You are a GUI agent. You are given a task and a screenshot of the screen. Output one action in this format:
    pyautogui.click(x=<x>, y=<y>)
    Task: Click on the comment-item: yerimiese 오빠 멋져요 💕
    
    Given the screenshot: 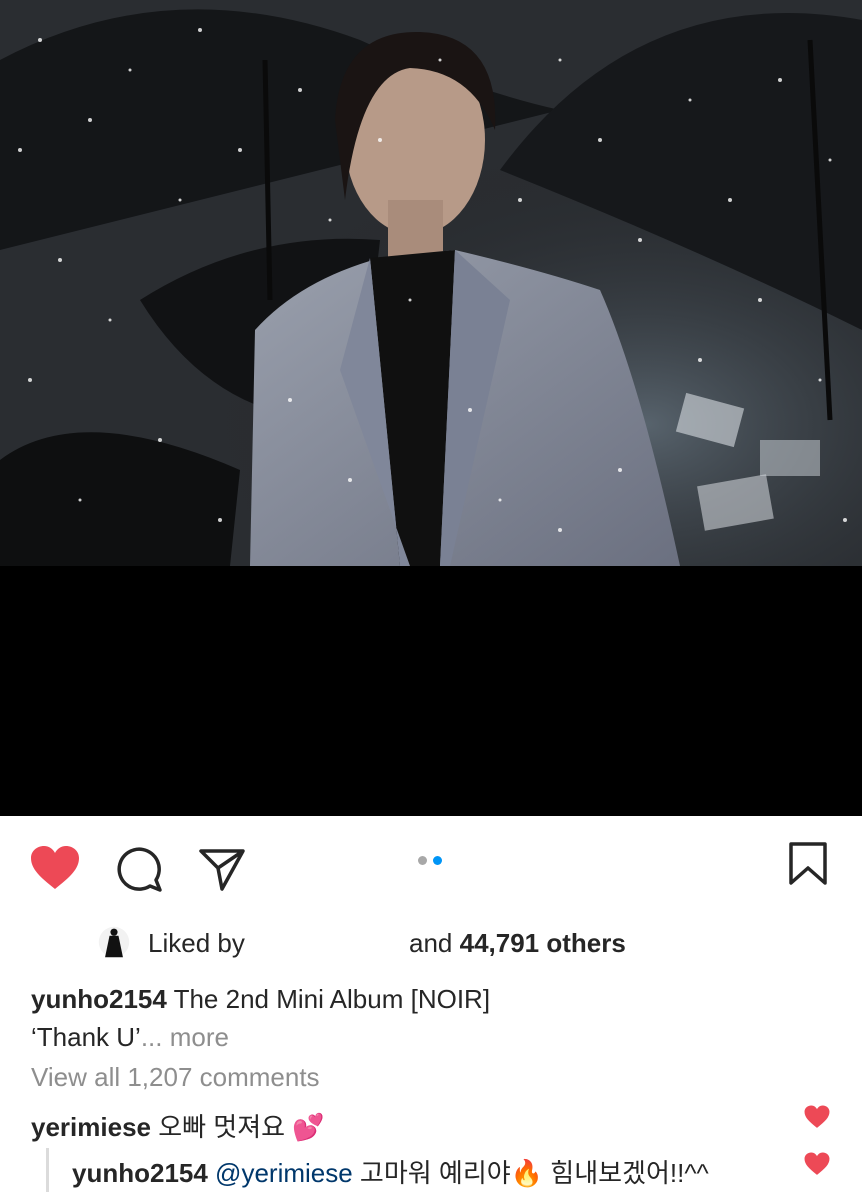 What is the action you would take?
    pyautogui.click(x=178, y=1125)
    